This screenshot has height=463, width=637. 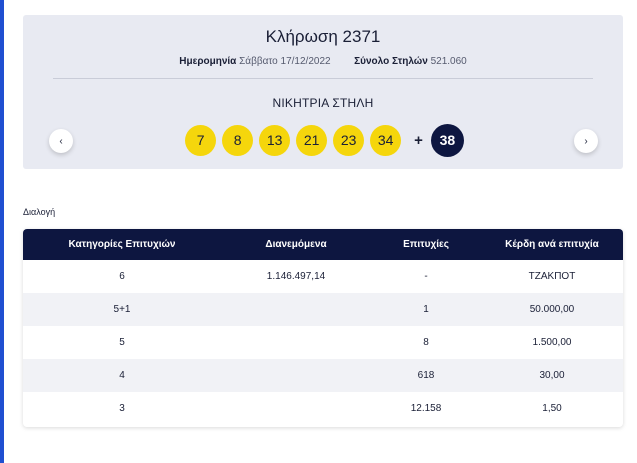 What do you see at coordinates (312, 140) in the screenshot?
I see `number-ball: 21` at bounding box center [312, 140].